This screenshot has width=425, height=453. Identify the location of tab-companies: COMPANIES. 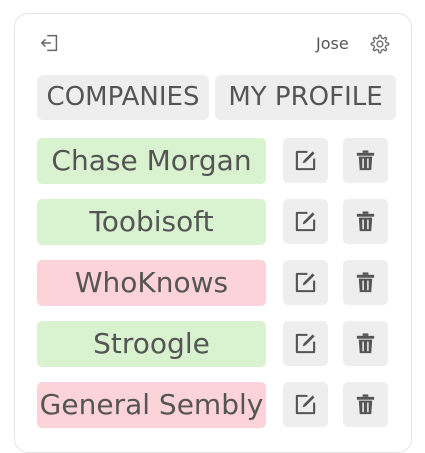
(123, 97).